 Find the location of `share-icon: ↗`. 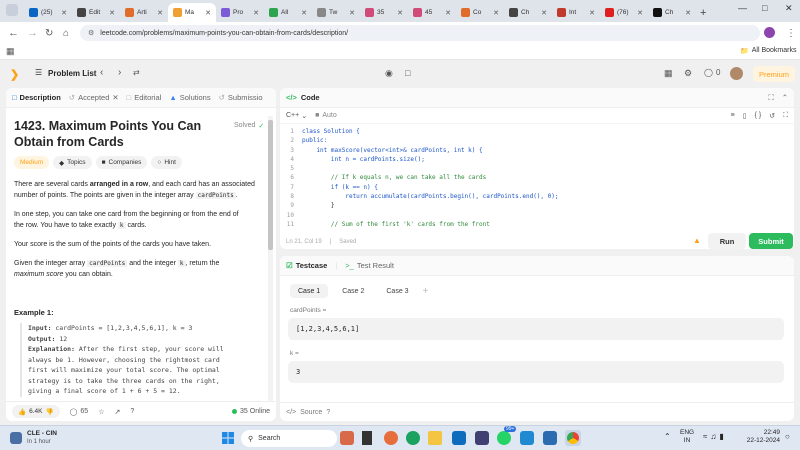

share-icon: ↗ is located at coordinates (117, 412).